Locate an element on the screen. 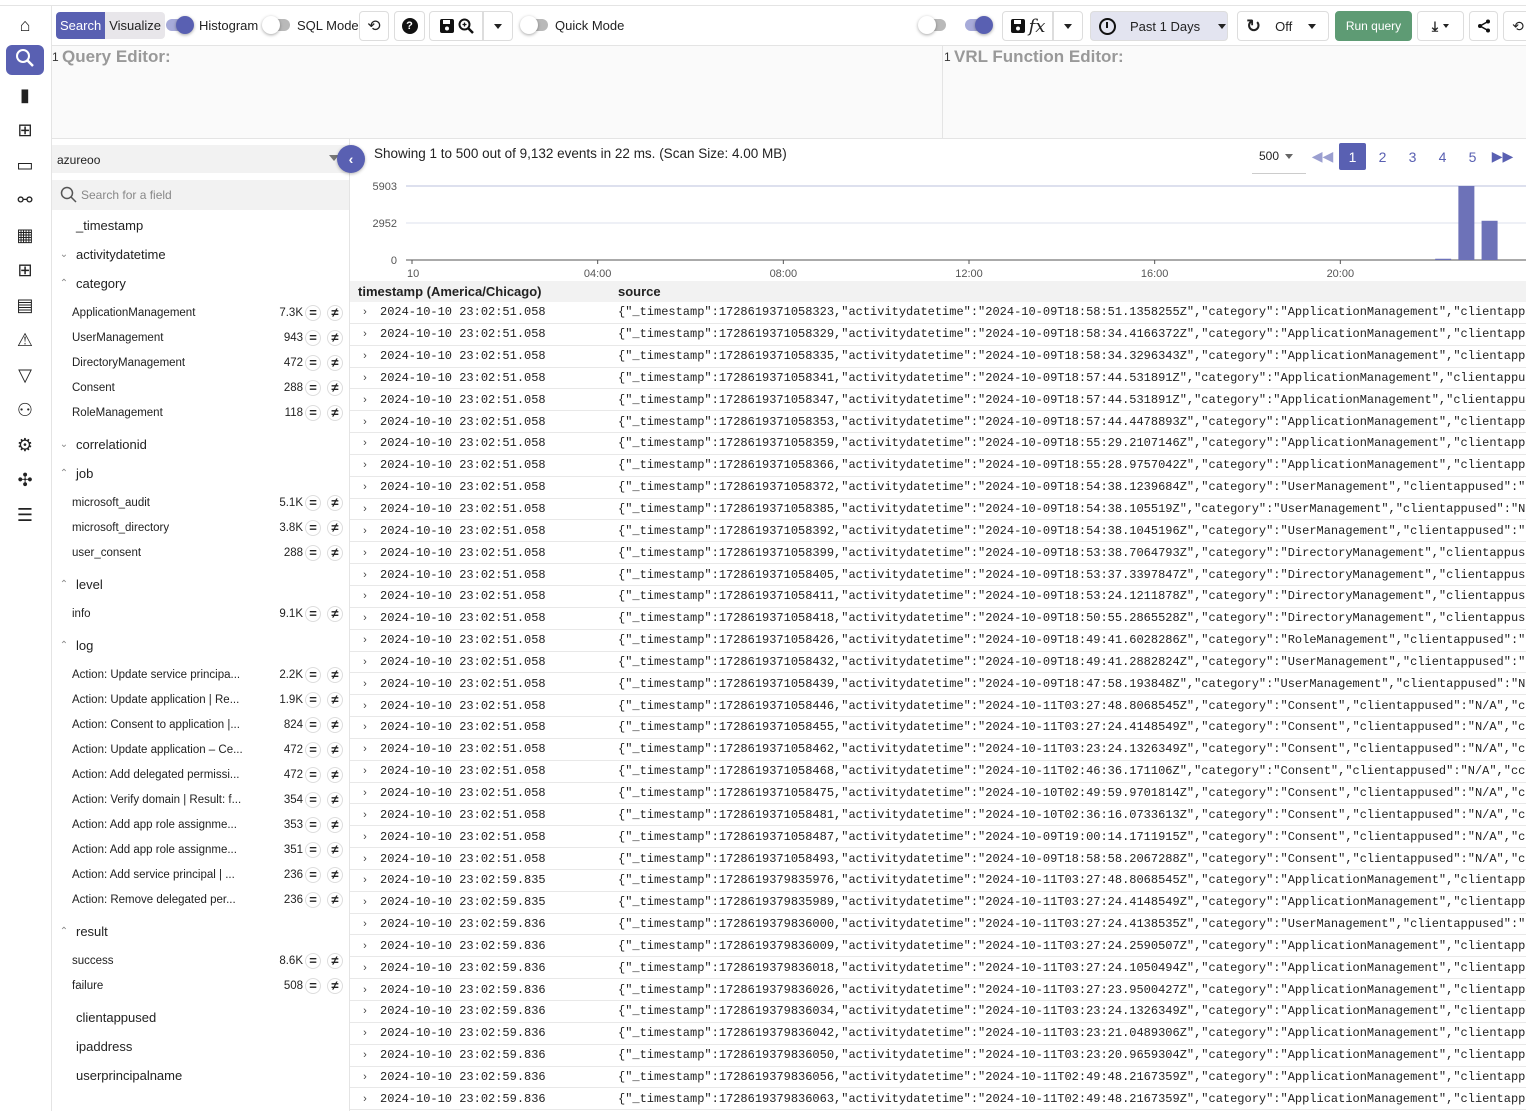 This screenshot has width=1526, height=1111. reset-button: ⟲ is located at coordinates (374, 26).